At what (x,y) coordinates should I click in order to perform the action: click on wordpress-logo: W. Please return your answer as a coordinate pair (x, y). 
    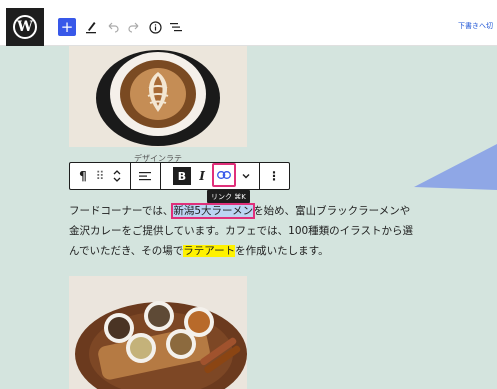
    Looking at the image, I should click on (25, 27).